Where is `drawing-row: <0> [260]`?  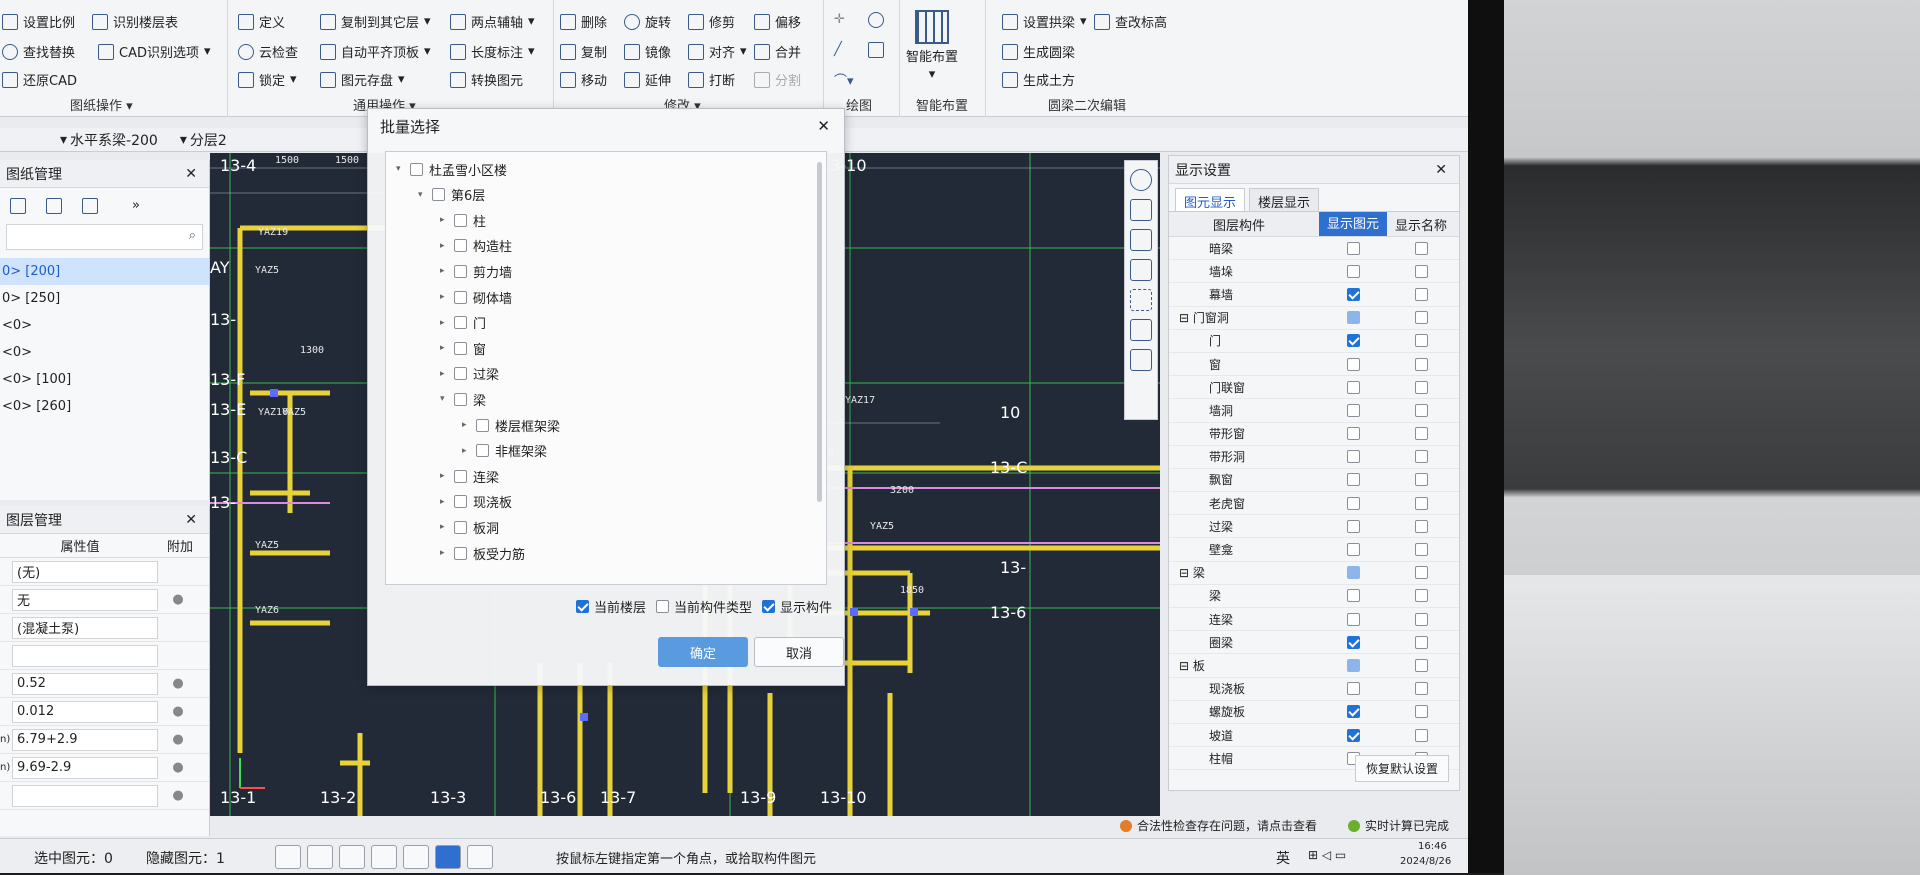 drawing-row: <0> [260] is located at coordinates (104, 406).